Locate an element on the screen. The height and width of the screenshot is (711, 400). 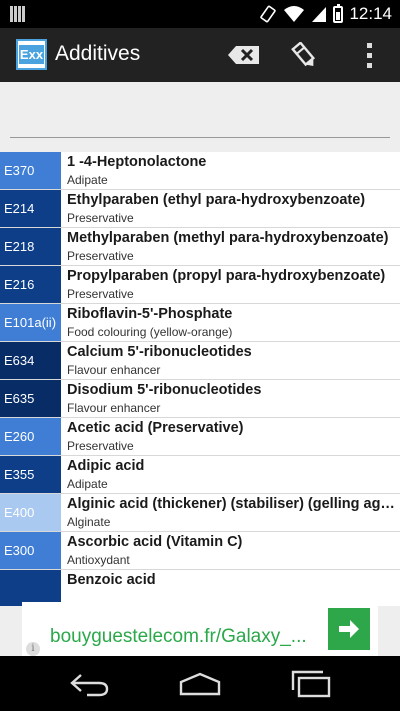
additive-name: 1 -4-Heptonolactone is located at coordinates (137, 162).